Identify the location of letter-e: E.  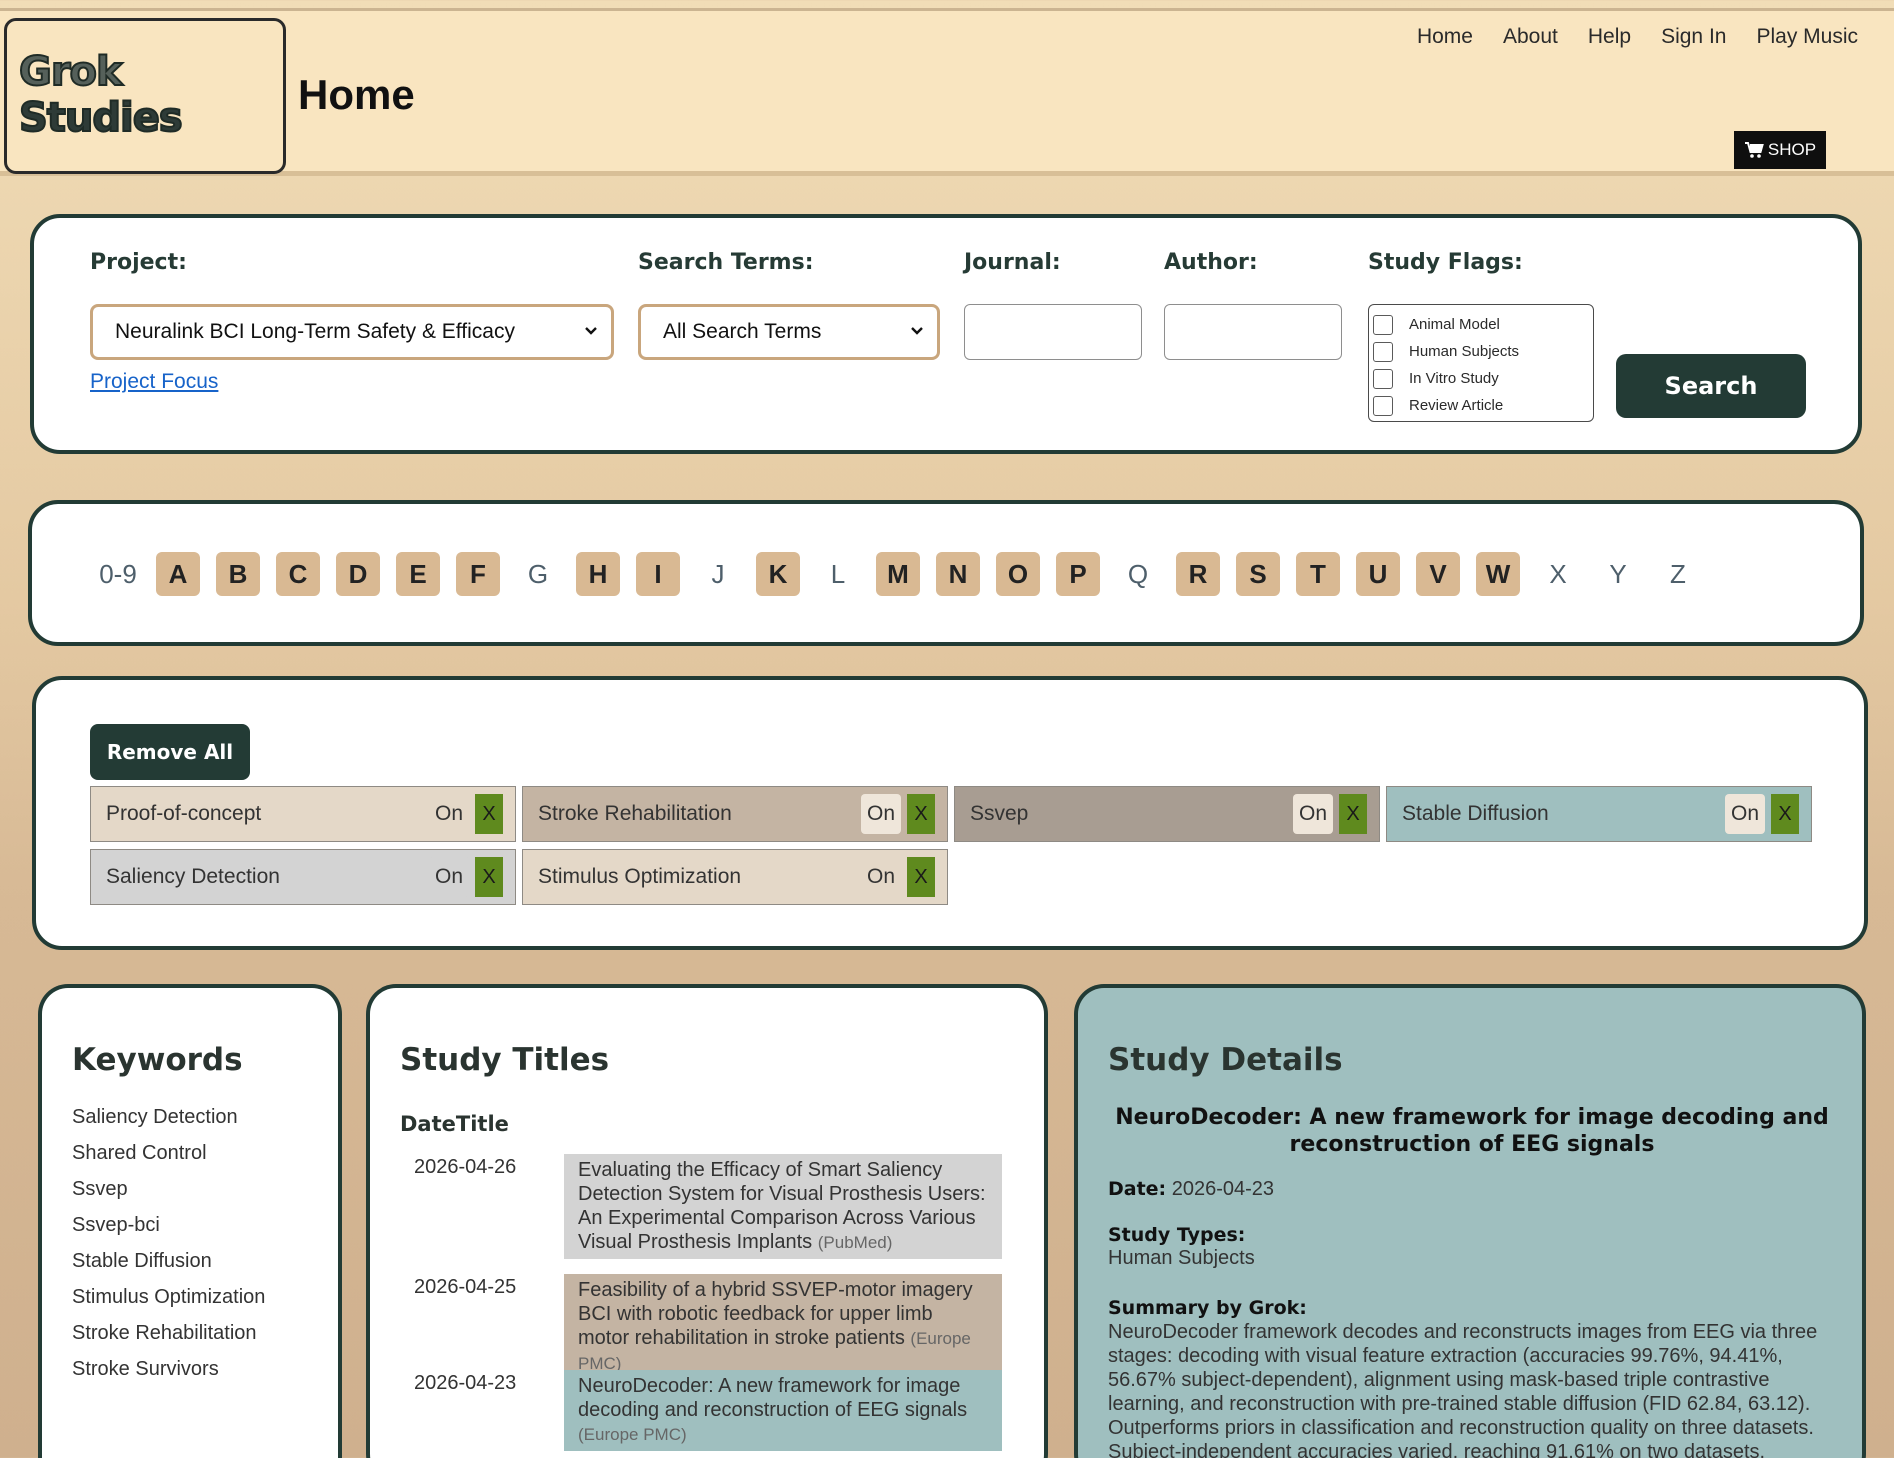
(418, 574).